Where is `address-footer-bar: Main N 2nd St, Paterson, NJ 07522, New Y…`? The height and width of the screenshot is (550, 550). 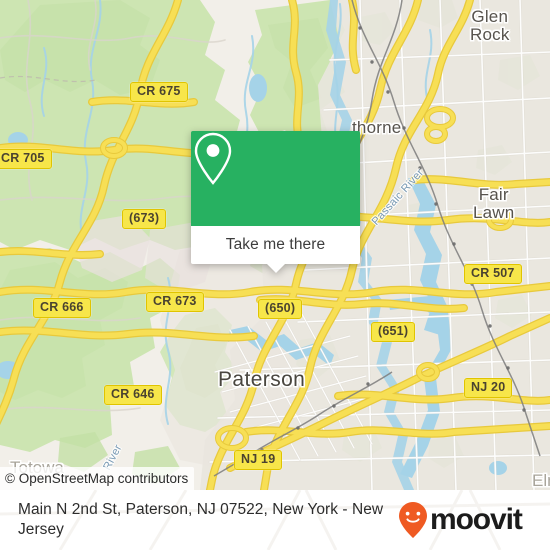 address-footer-bar: Main N 2nd St, Paterson, NJ 07522, New Y… is located at coordinates (275, 520).